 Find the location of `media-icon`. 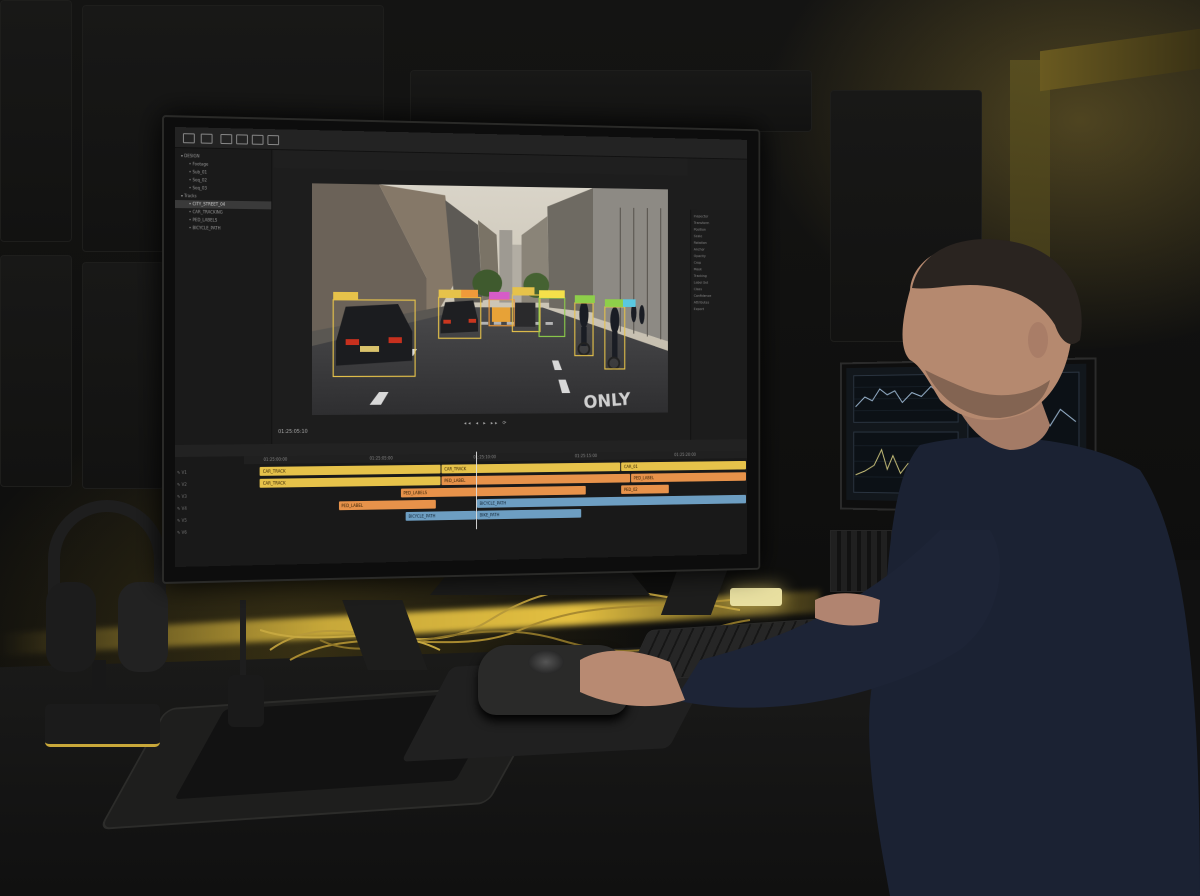

media-icon is located at coordinates (207, 139).